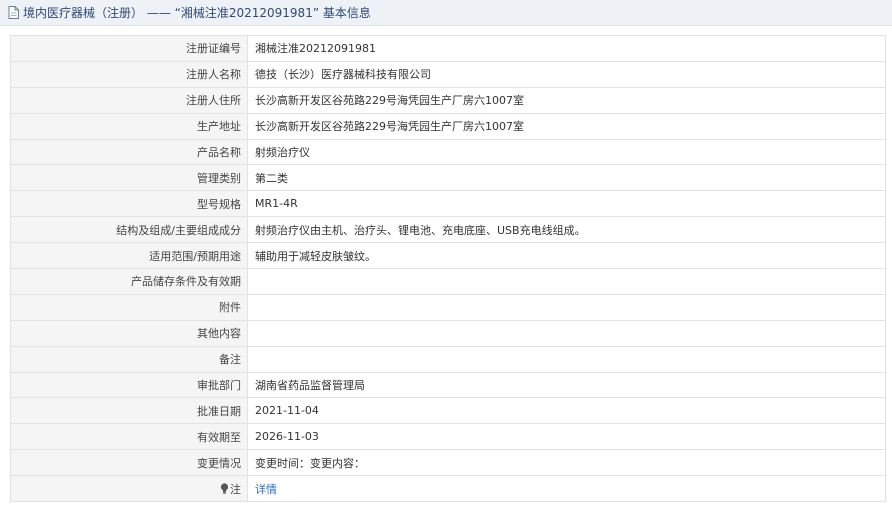 Image resolution: width=892 pixels, height=508 pixels. I want to click on row-label: 注册人名称, so click(129, 74).